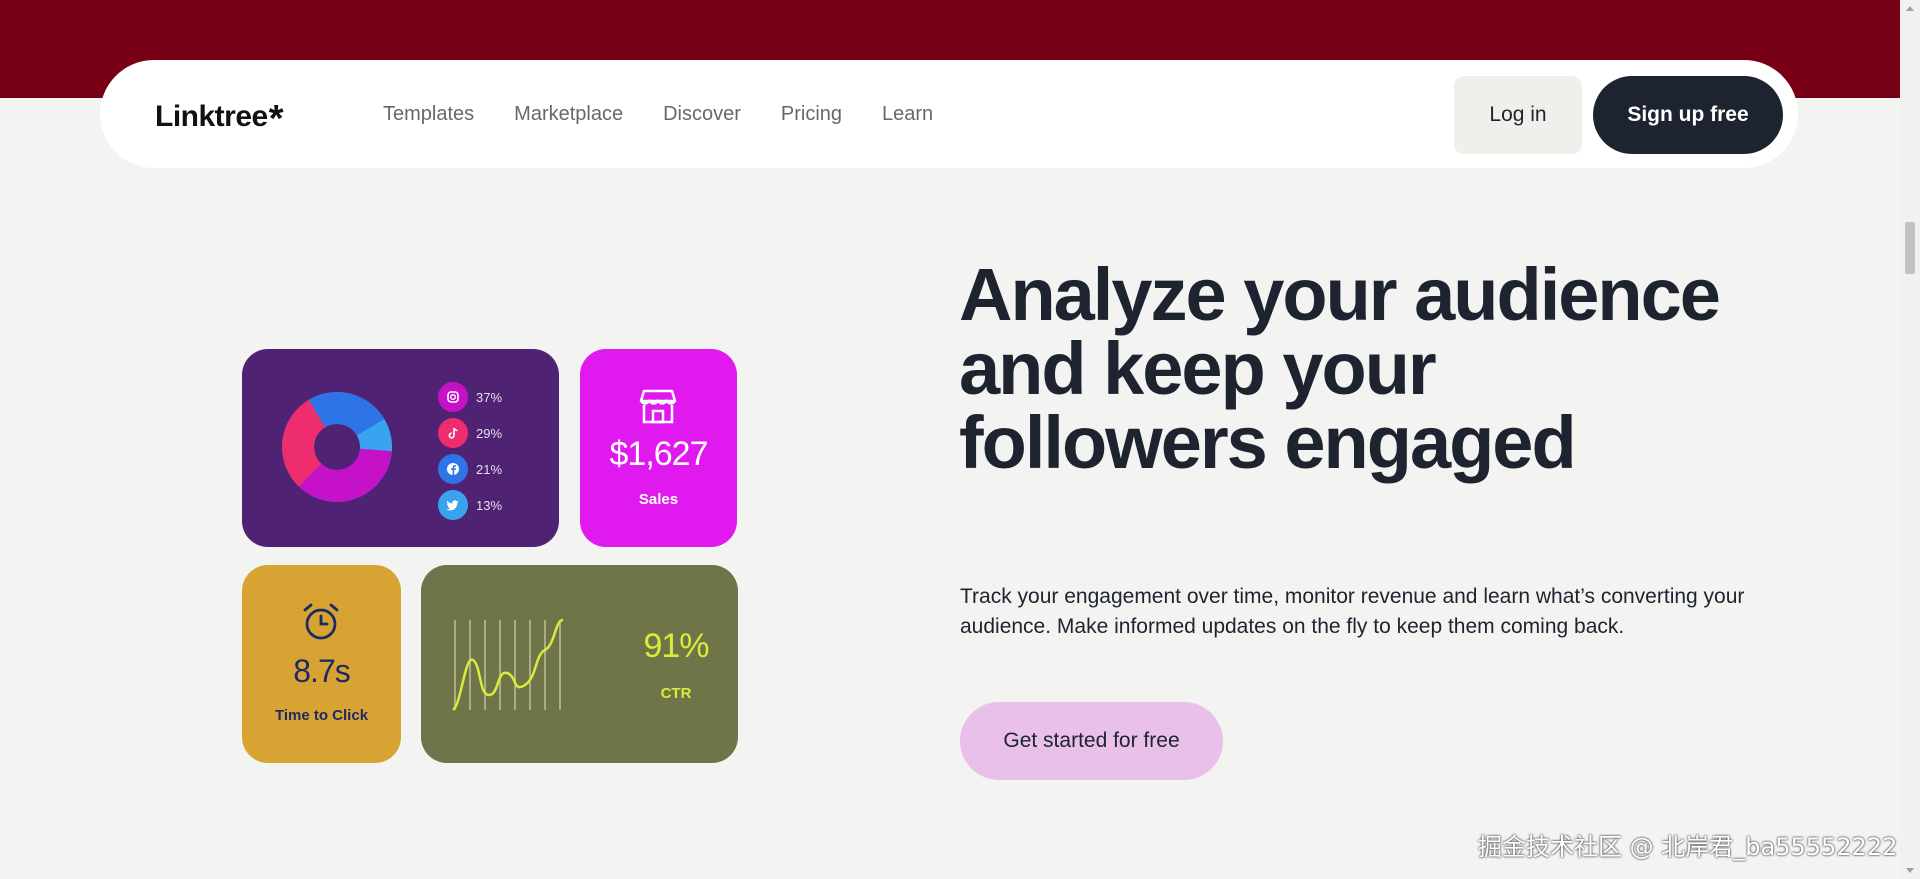 Image resolution: width=1920 pixels, height=879 pixels. Describe the element at coordinates (1688, 847) in the screenshot. I see `watermark-text: 掘金技术社区 @ 北岸君_ba55552222` at that location.